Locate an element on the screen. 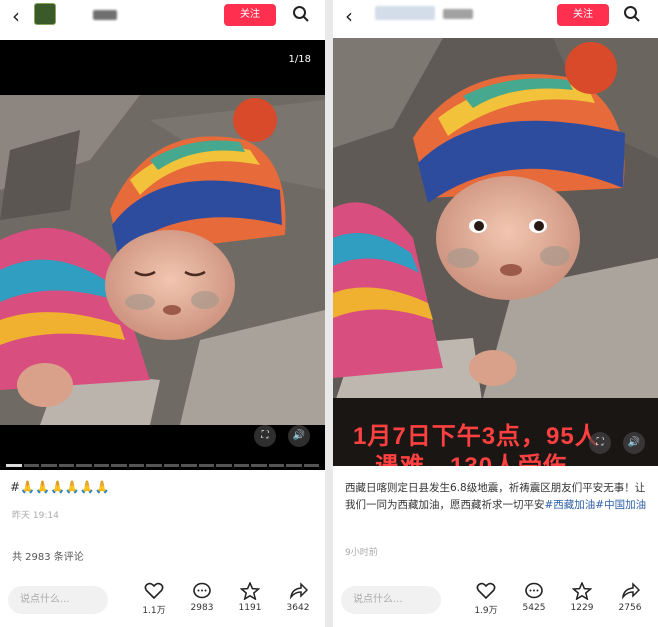 The image size is (658, 627). share-button: 2756 is located at coordinates (630, 597).